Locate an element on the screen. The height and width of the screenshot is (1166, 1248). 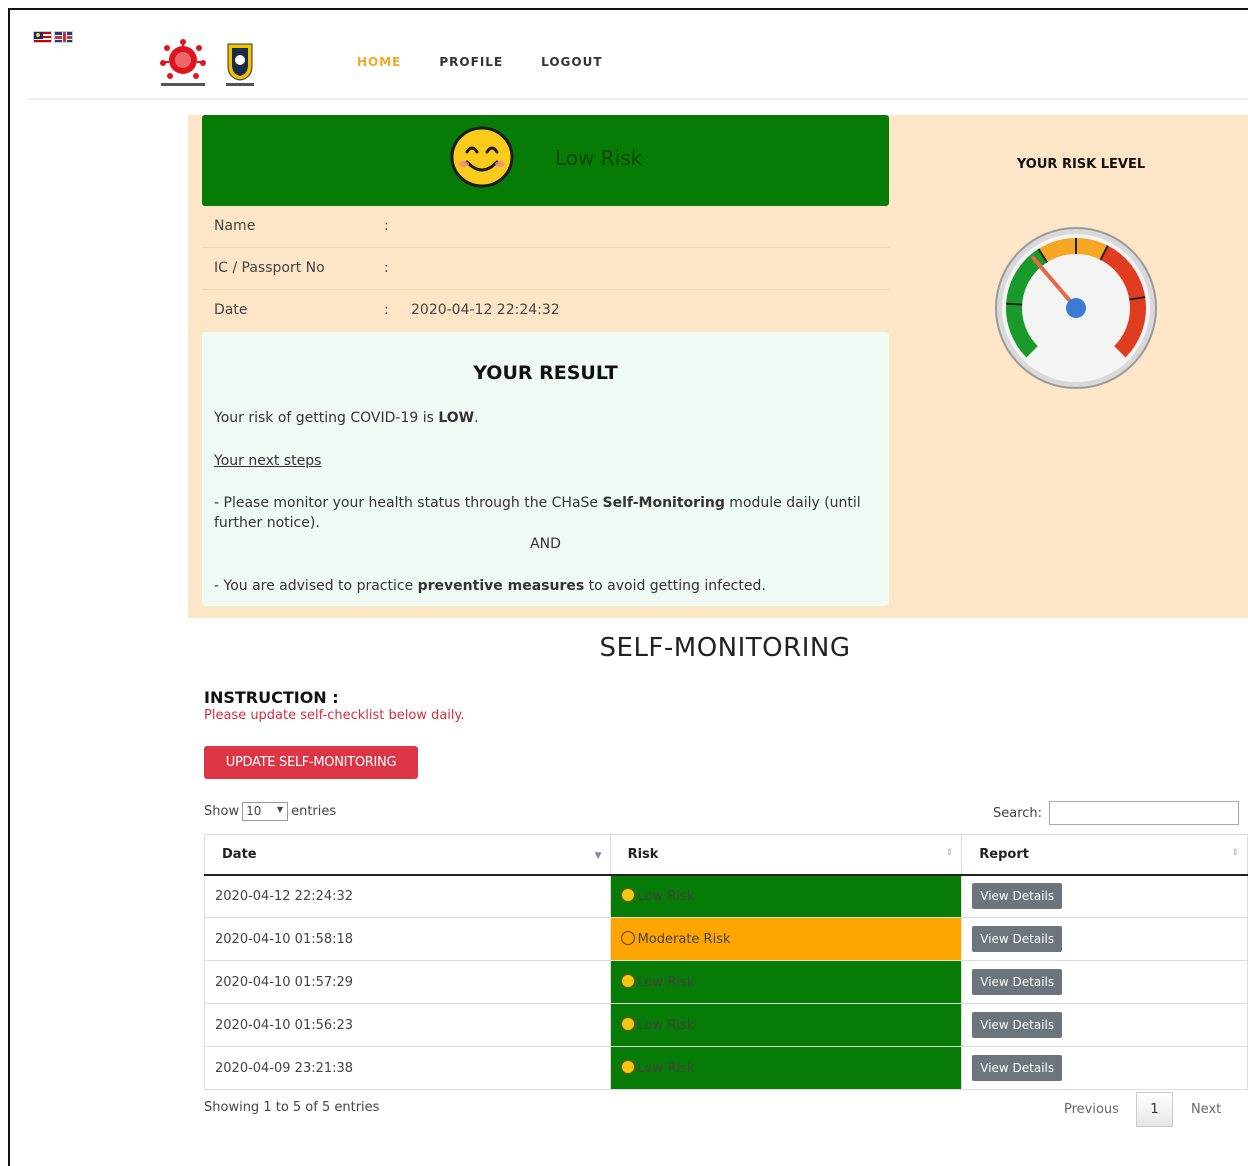
next-steps-heading: Your next steps is located at coordinates (268, 461).